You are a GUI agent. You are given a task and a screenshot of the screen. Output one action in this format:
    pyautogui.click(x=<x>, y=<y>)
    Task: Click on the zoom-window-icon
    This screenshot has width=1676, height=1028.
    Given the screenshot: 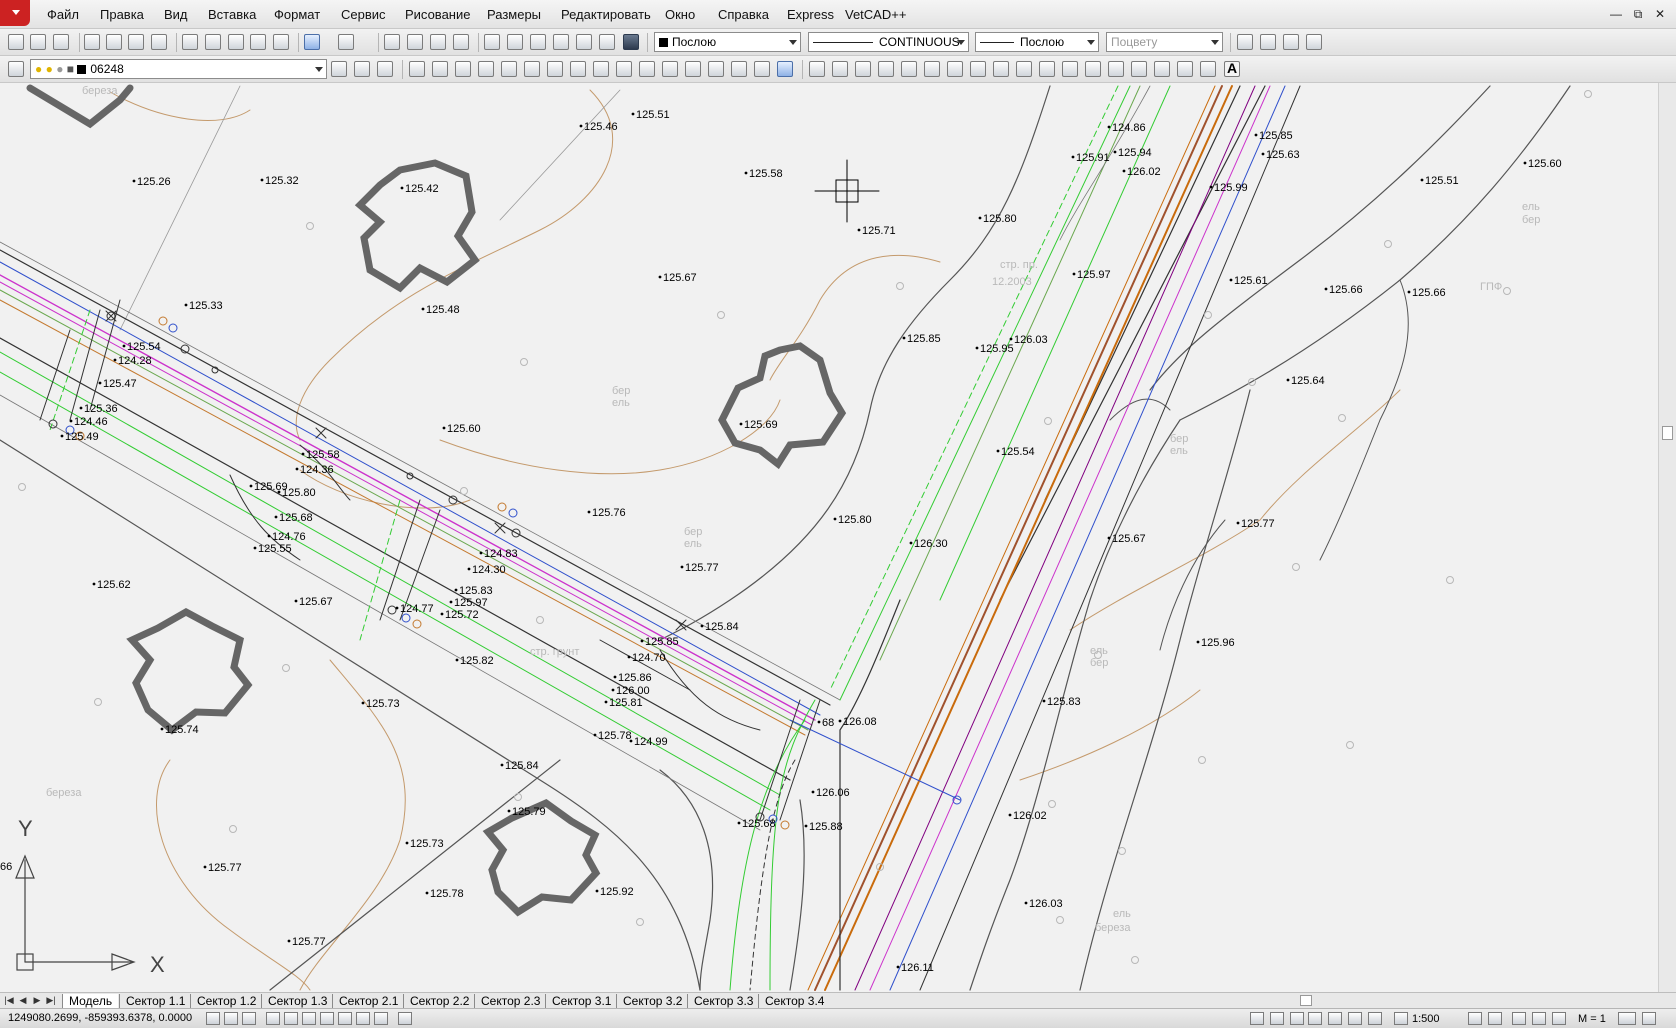 What is the action you would take?
    pyautogui.click(x=438, y=42)
    